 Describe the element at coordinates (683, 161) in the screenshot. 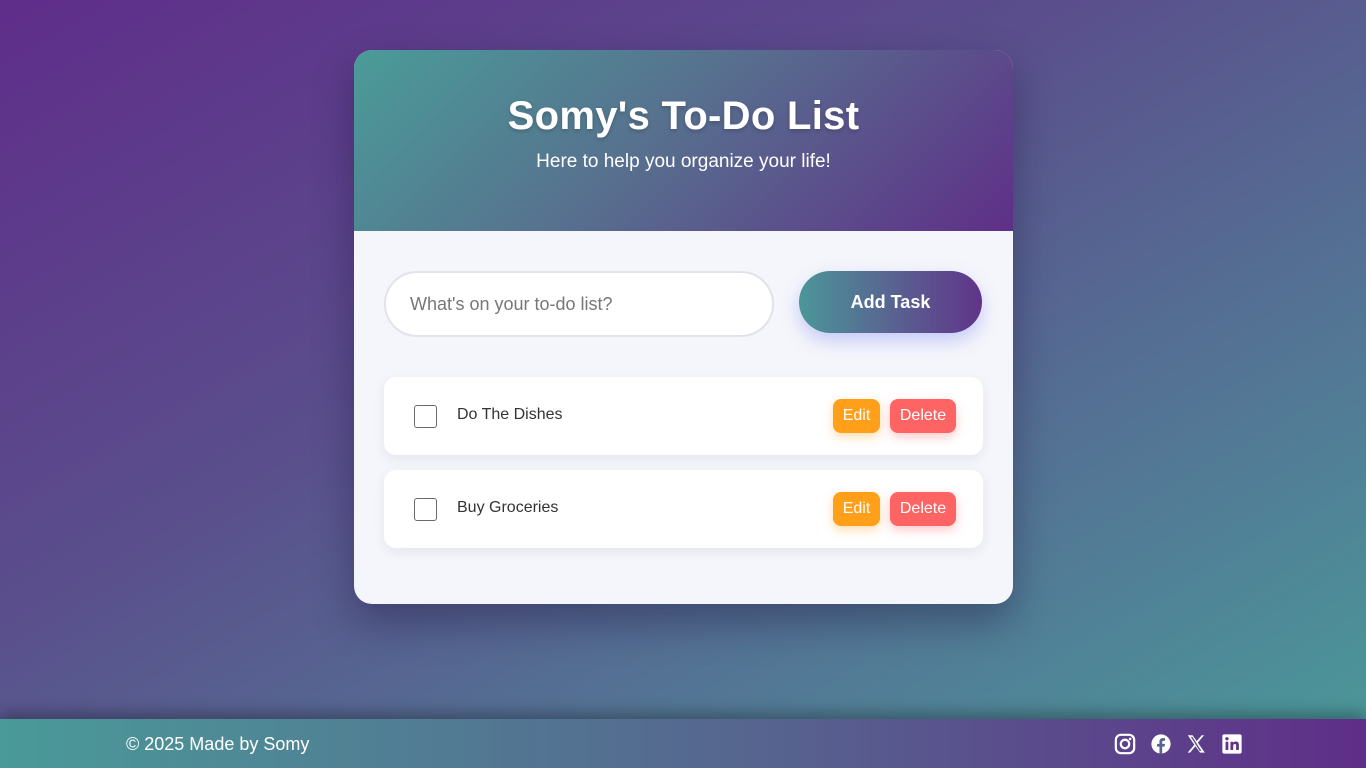

I see `page-subtitle: Here to help you organize your life!` at that location.